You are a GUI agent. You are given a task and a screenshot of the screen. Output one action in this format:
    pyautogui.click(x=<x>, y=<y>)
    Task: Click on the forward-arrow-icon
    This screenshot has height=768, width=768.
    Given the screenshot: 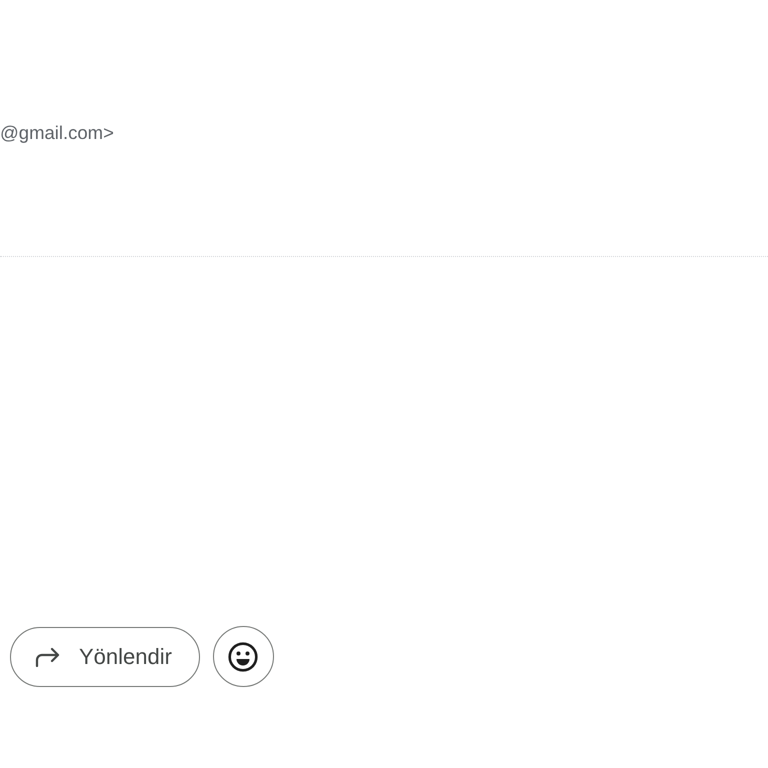 What is the action you would take?
    pyautogui.click(x=48, y=656)
    